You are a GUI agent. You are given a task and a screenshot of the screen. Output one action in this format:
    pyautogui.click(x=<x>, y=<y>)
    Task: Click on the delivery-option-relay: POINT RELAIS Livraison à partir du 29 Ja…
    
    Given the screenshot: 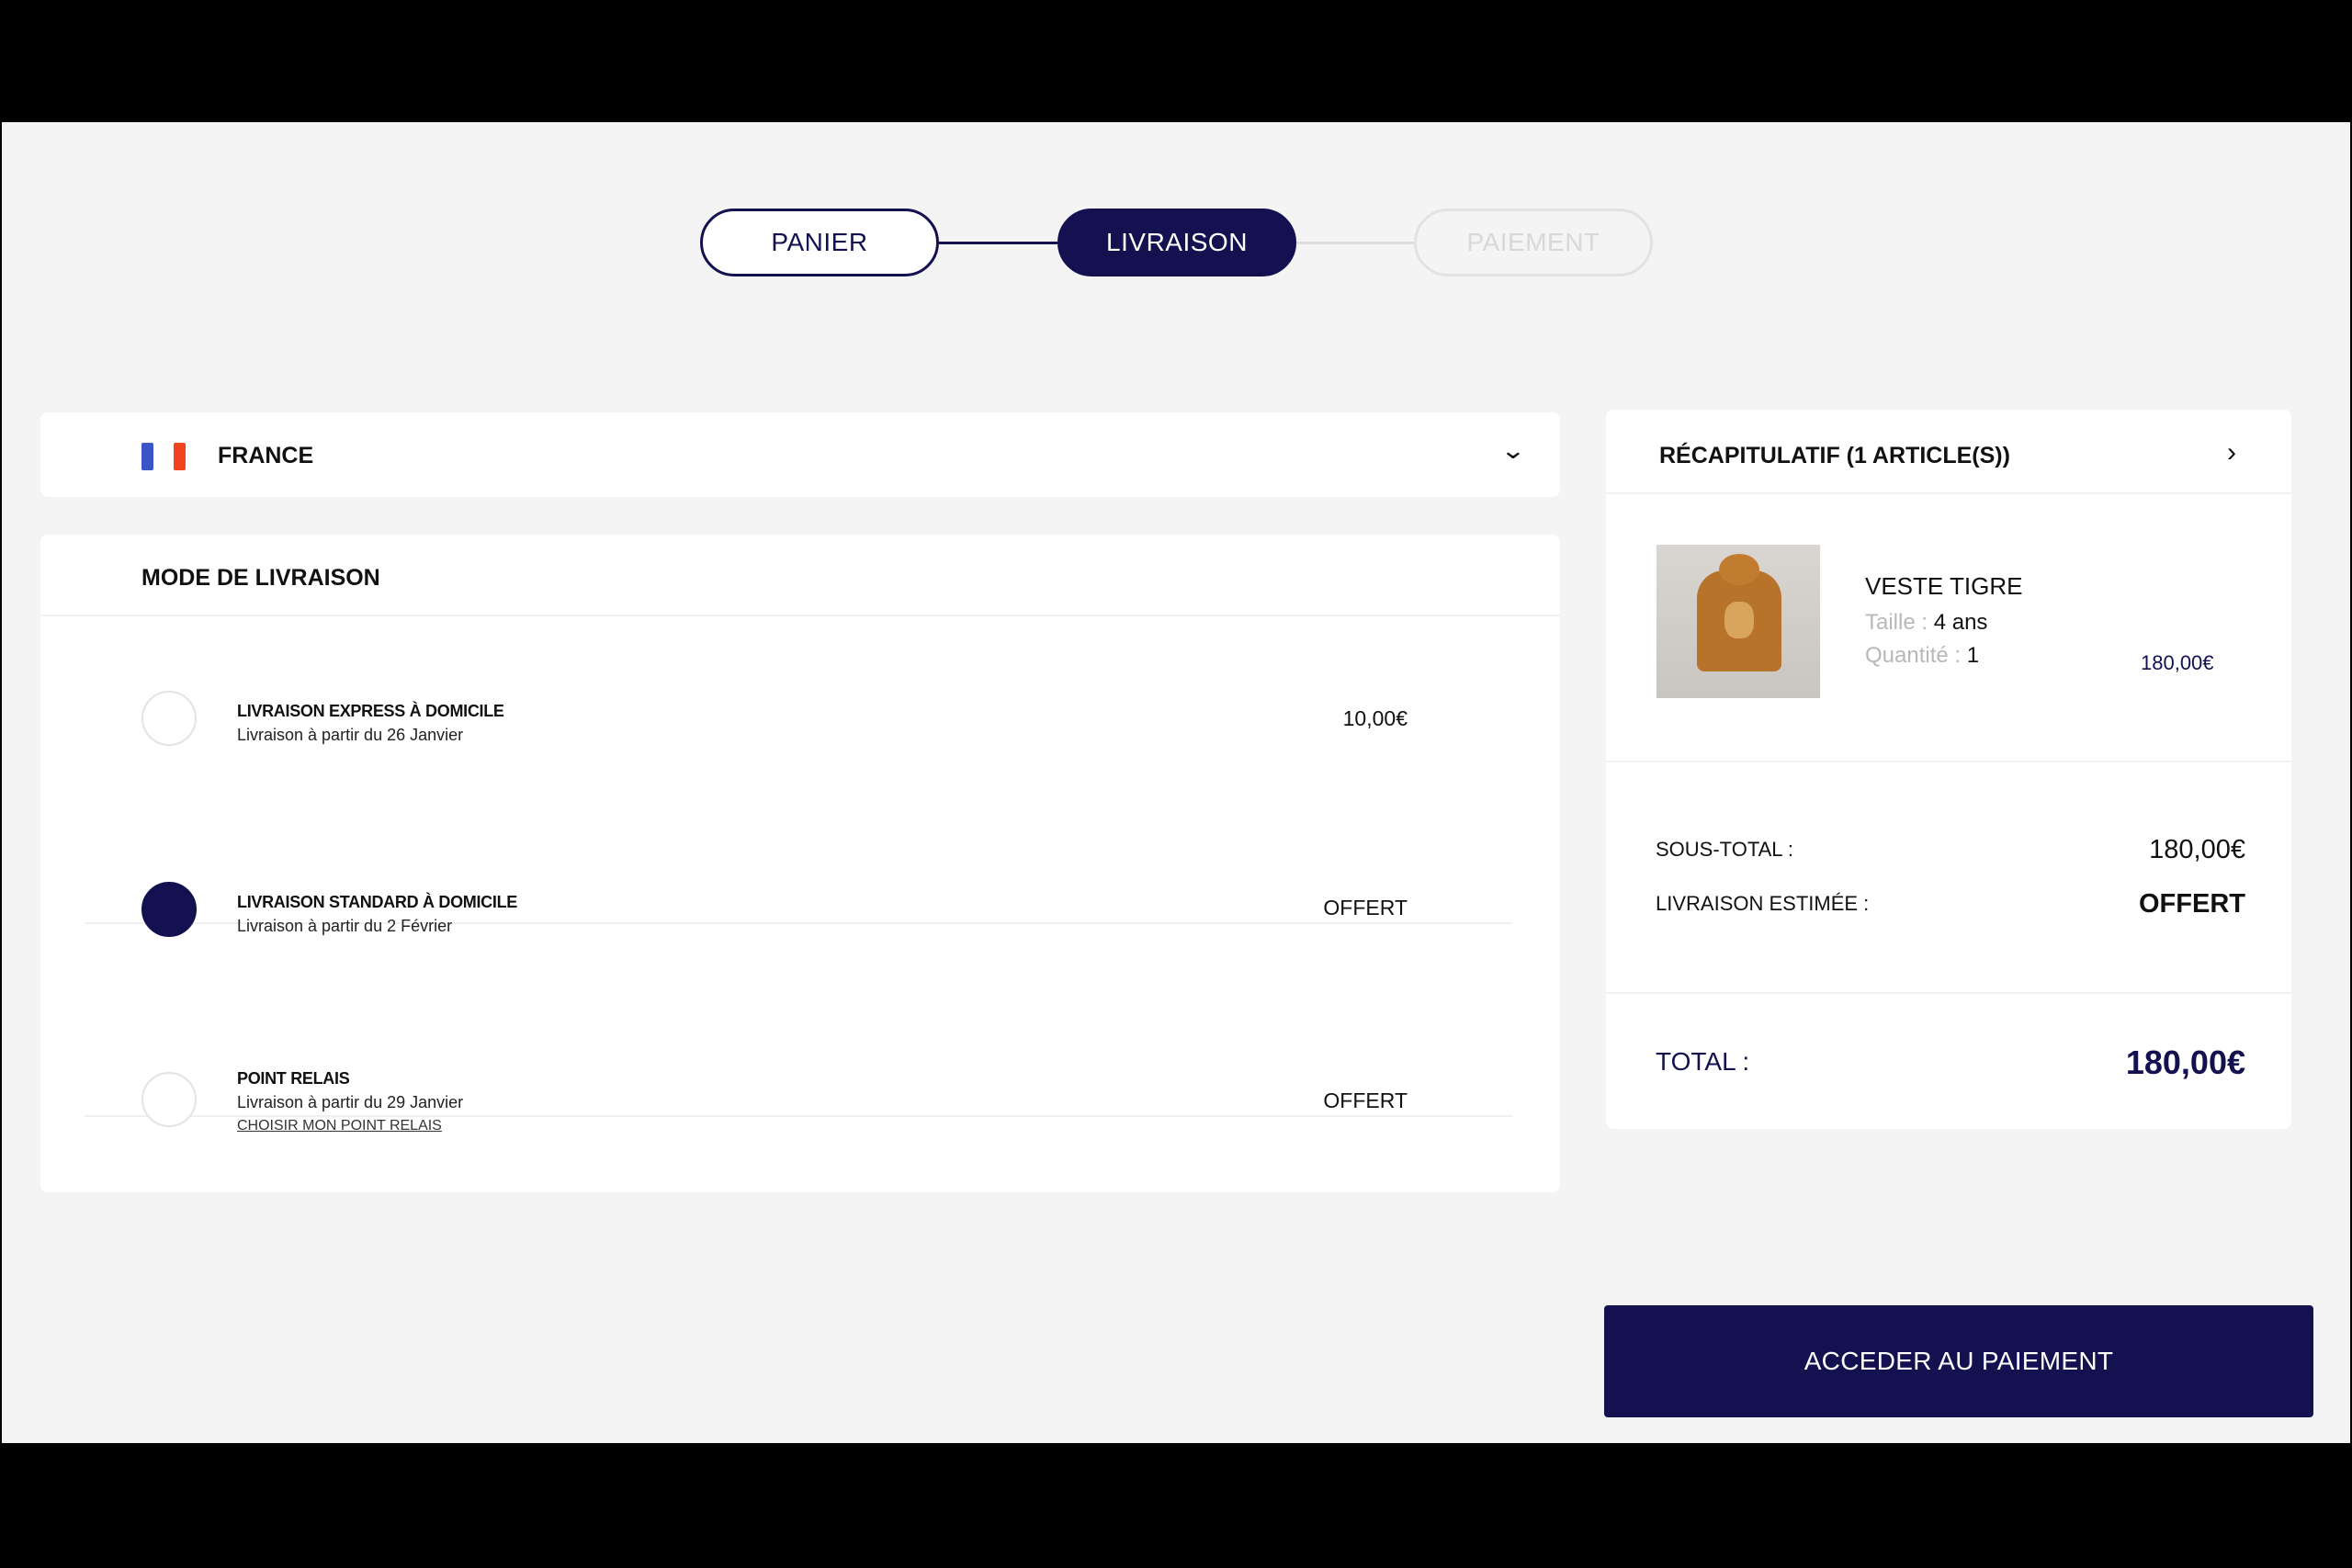 What is the action you would take?
    pyautogui.click(x=800, y=1090)
    